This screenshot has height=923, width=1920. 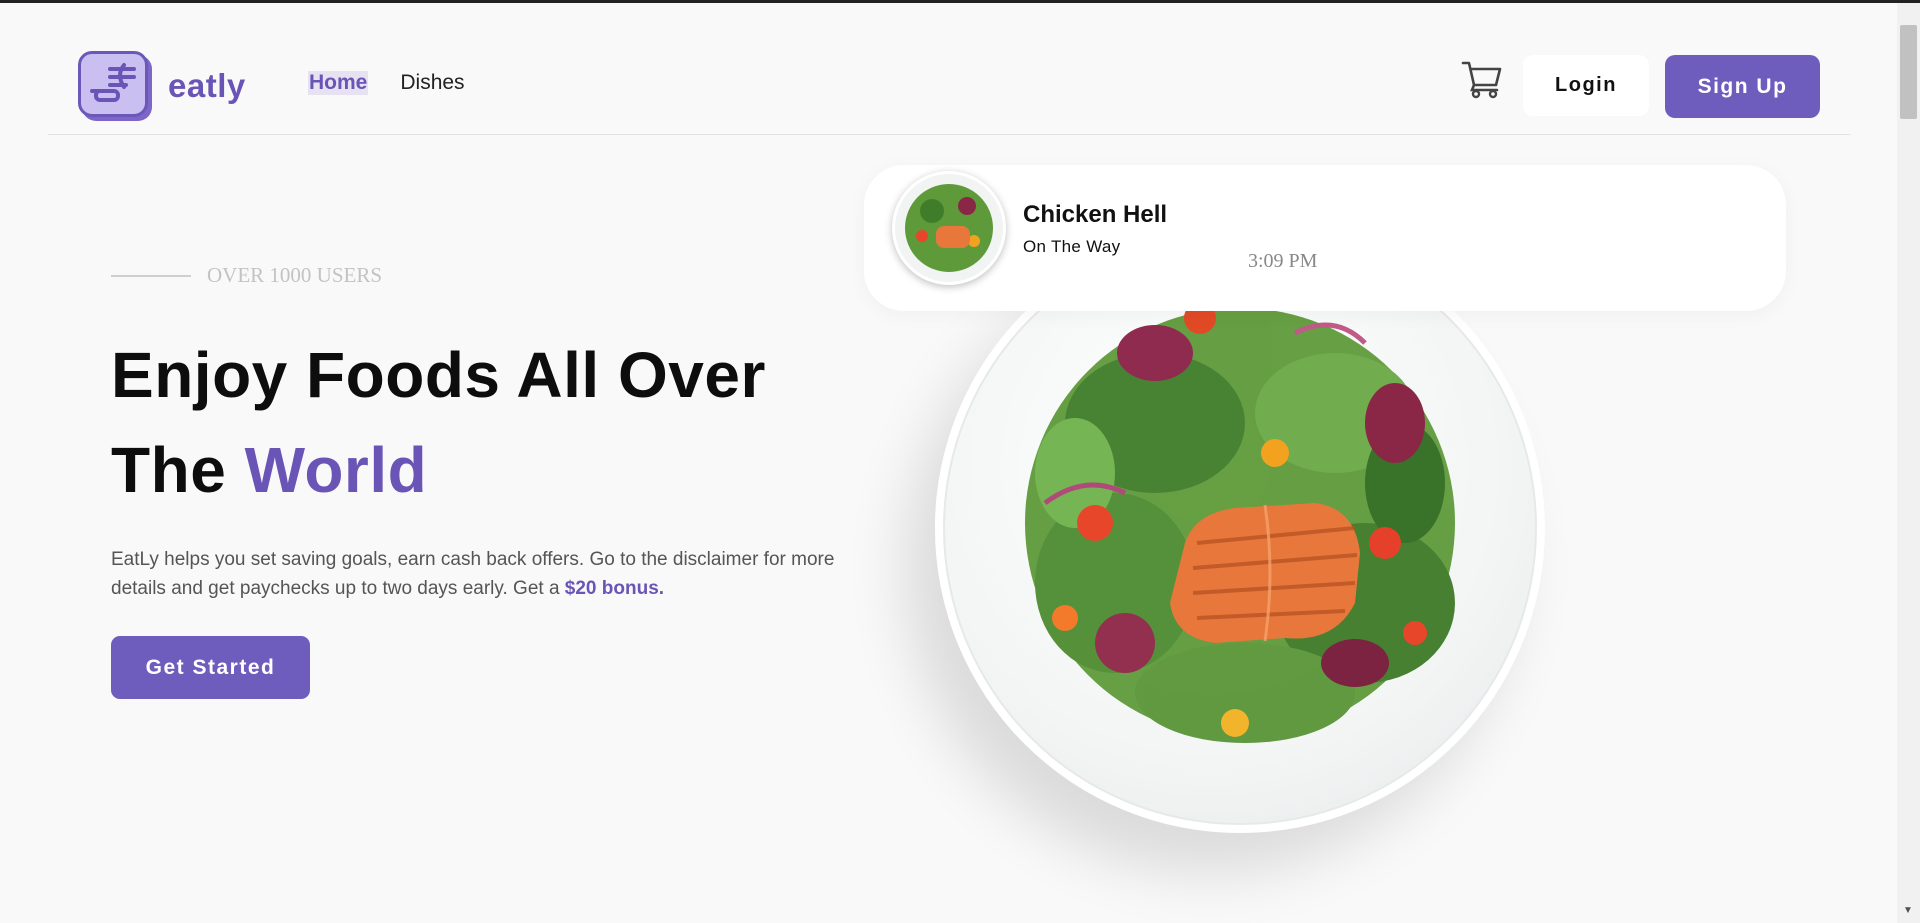 What do you see at coordinates (338, 83) in the screenshot?
I see `nav-link-home: Home` at bounding box center [338, 83].